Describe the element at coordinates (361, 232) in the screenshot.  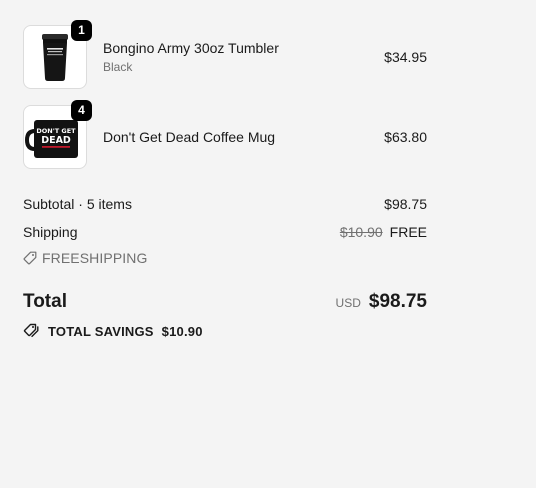
I see `shipping-original-price: $10.90` at that location.